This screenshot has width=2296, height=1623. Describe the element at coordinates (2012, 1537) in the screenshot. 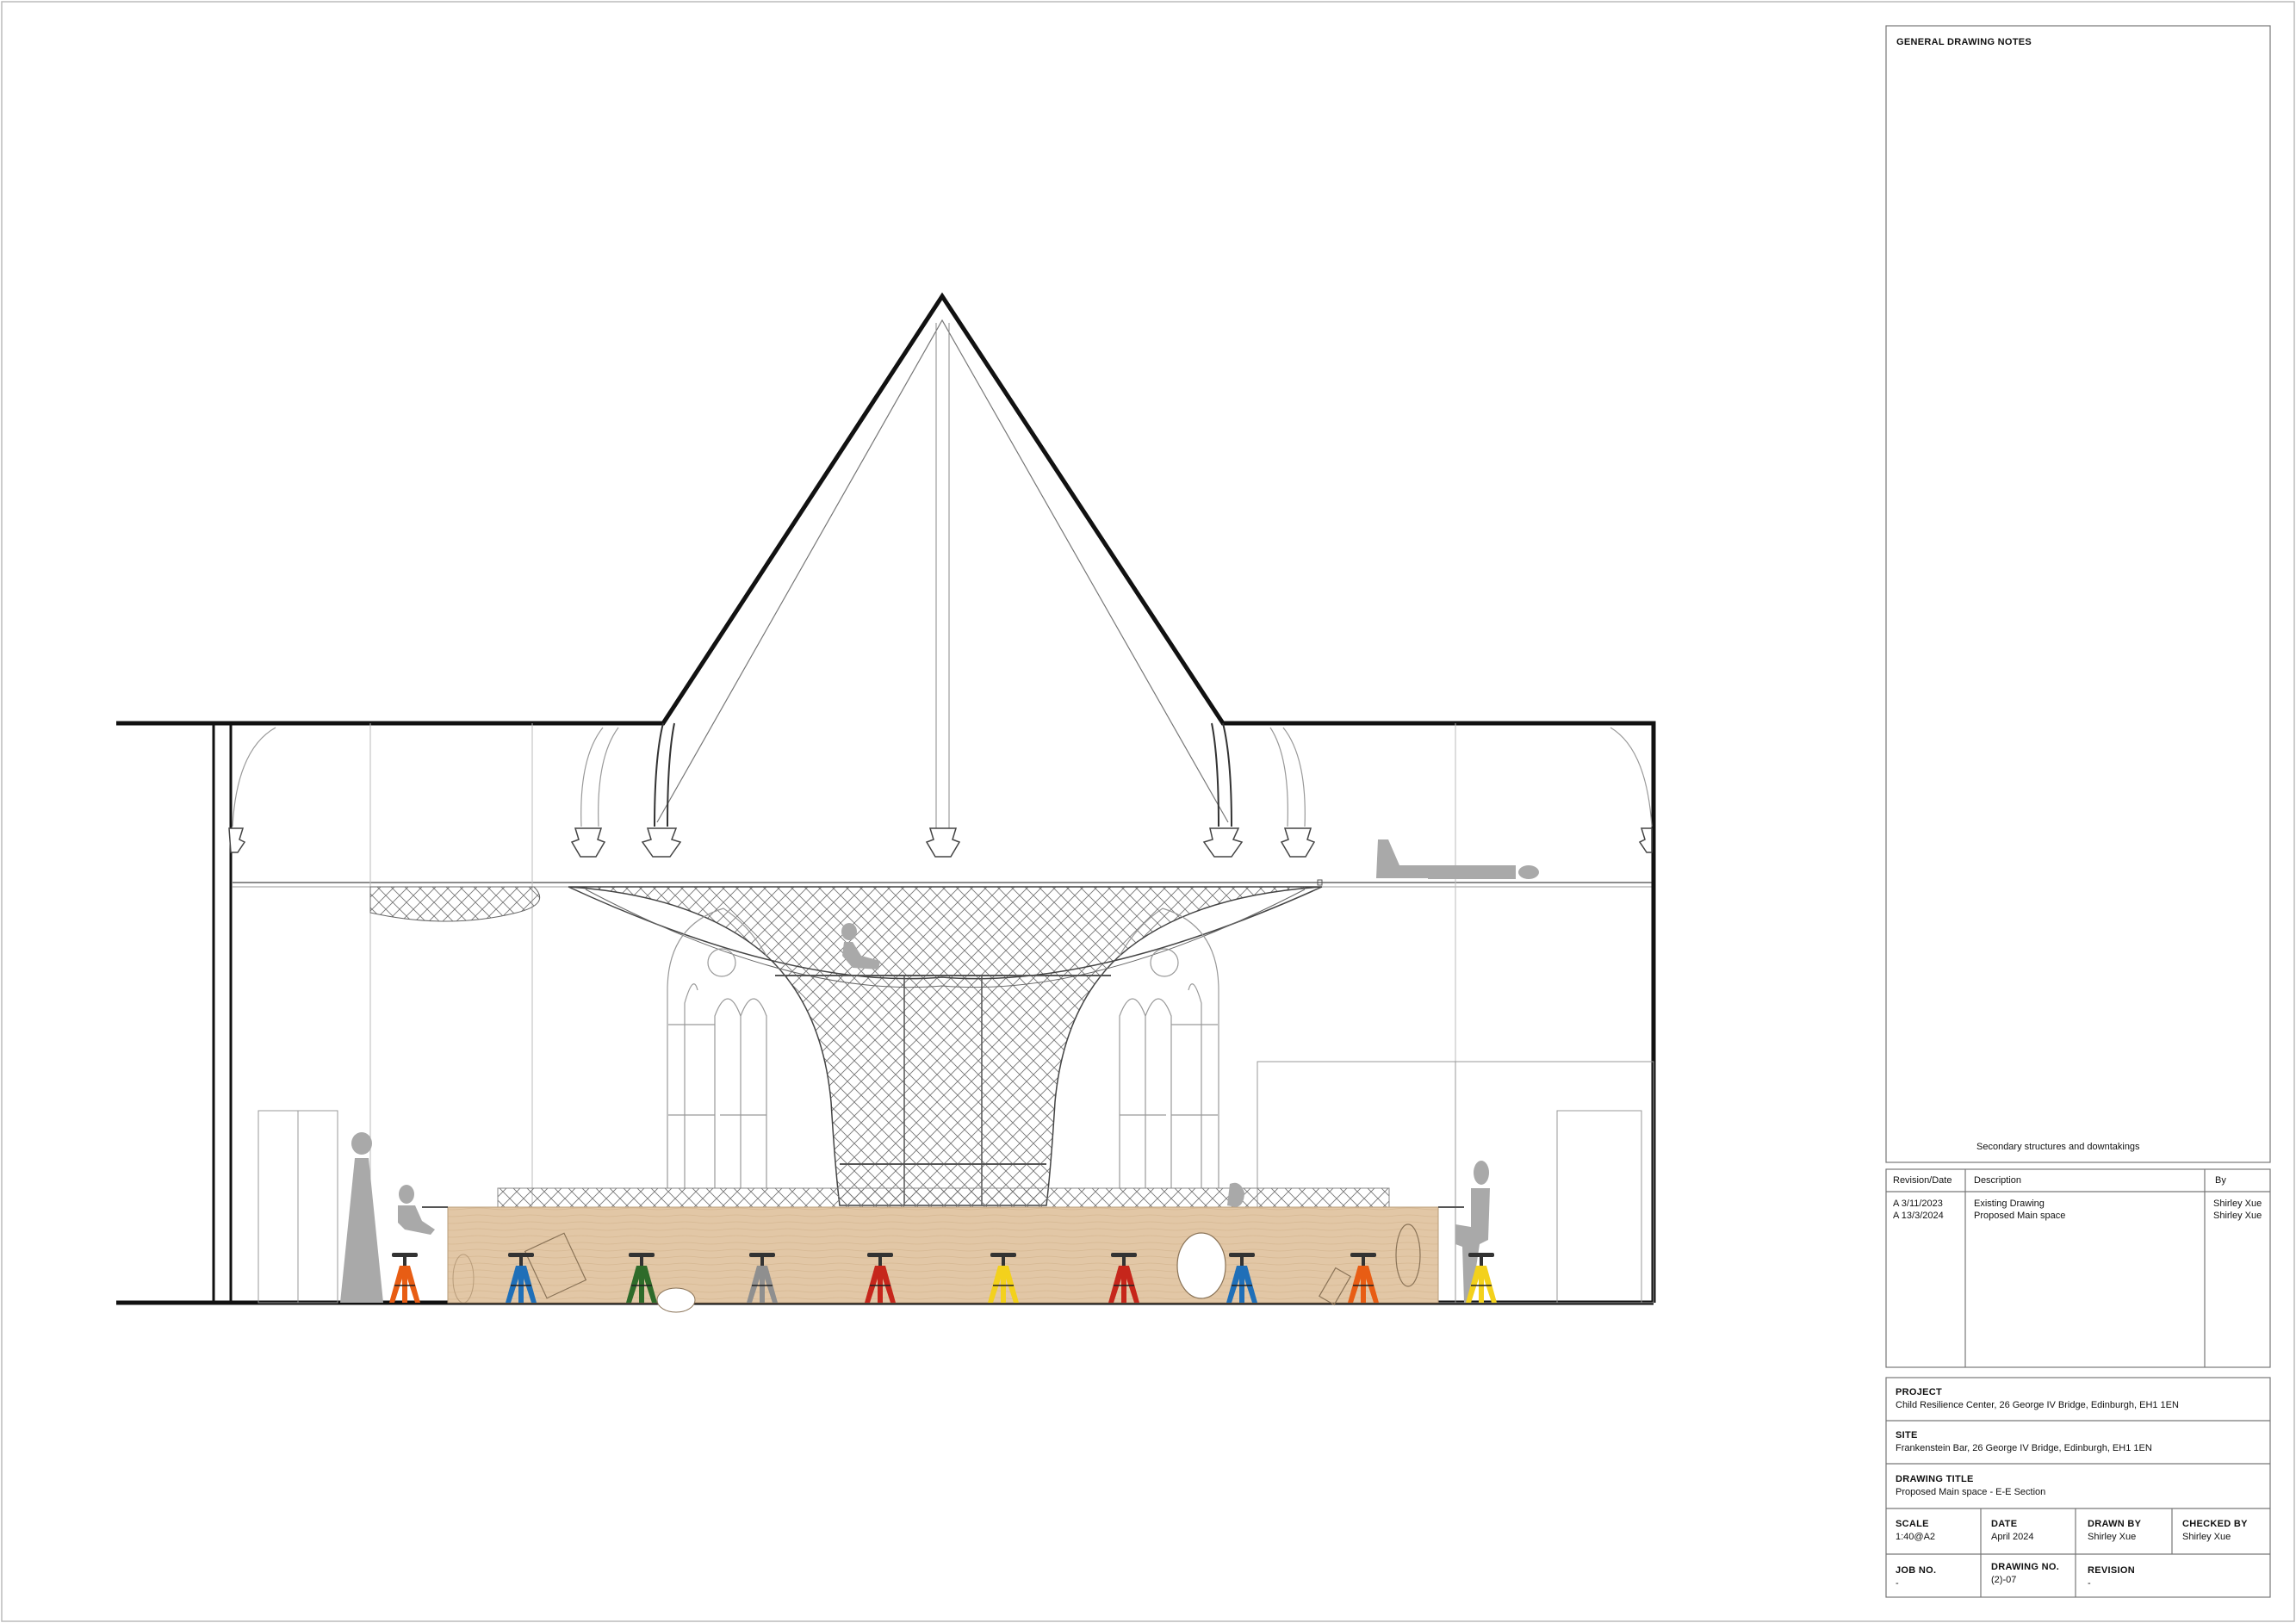

I see `date-value: April 2024` at that location.